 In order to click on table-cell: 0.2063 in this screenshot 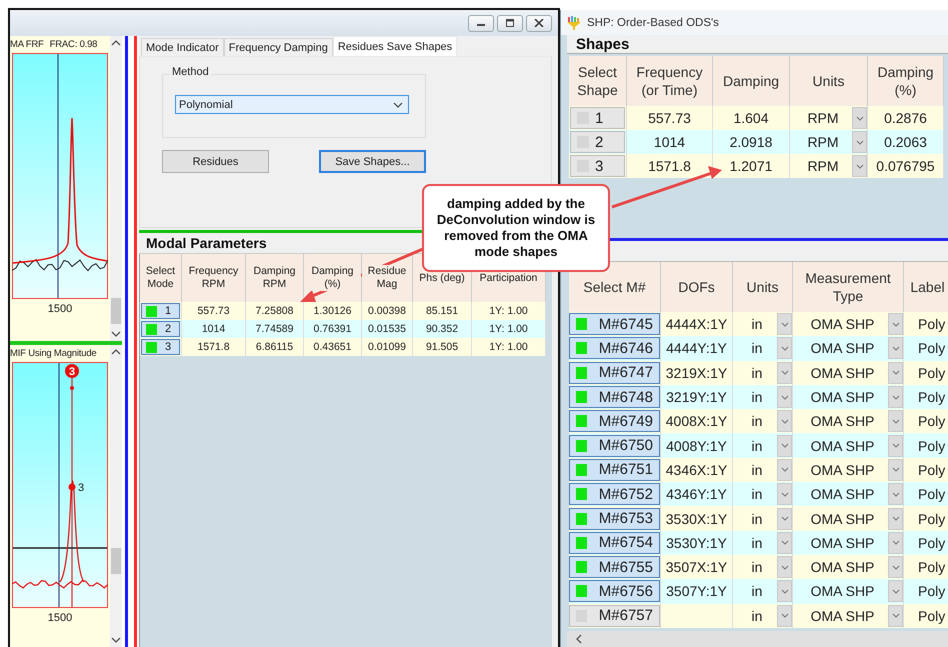, I will do `click(906, 142)`.